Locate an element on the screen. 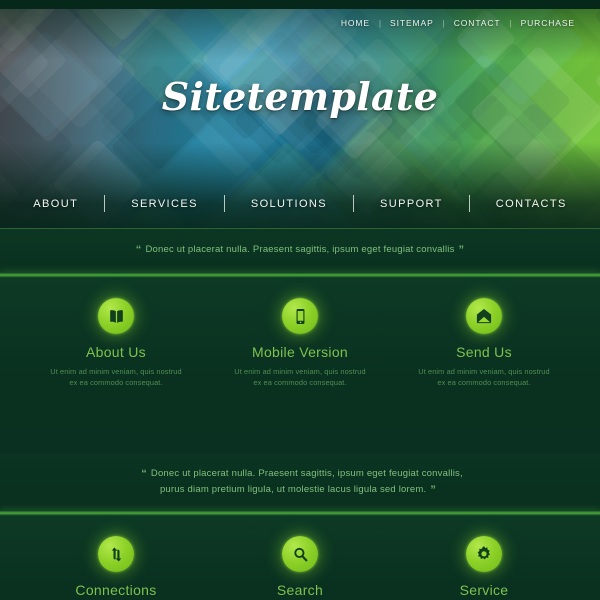 The image size is (600, 600). feature-title: Mobile Version is located at coordinates (300, 352).